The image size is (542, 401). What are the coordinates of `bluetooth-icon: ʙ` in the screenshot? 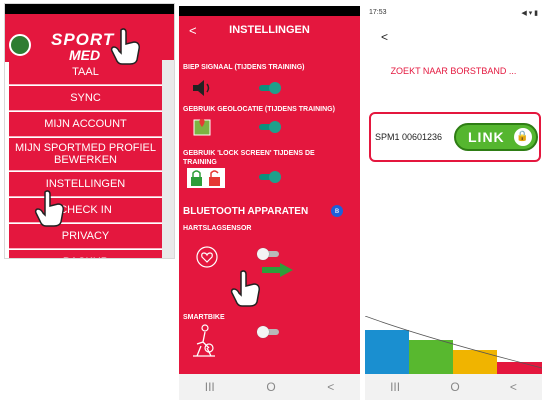 It's located at (337, 211).